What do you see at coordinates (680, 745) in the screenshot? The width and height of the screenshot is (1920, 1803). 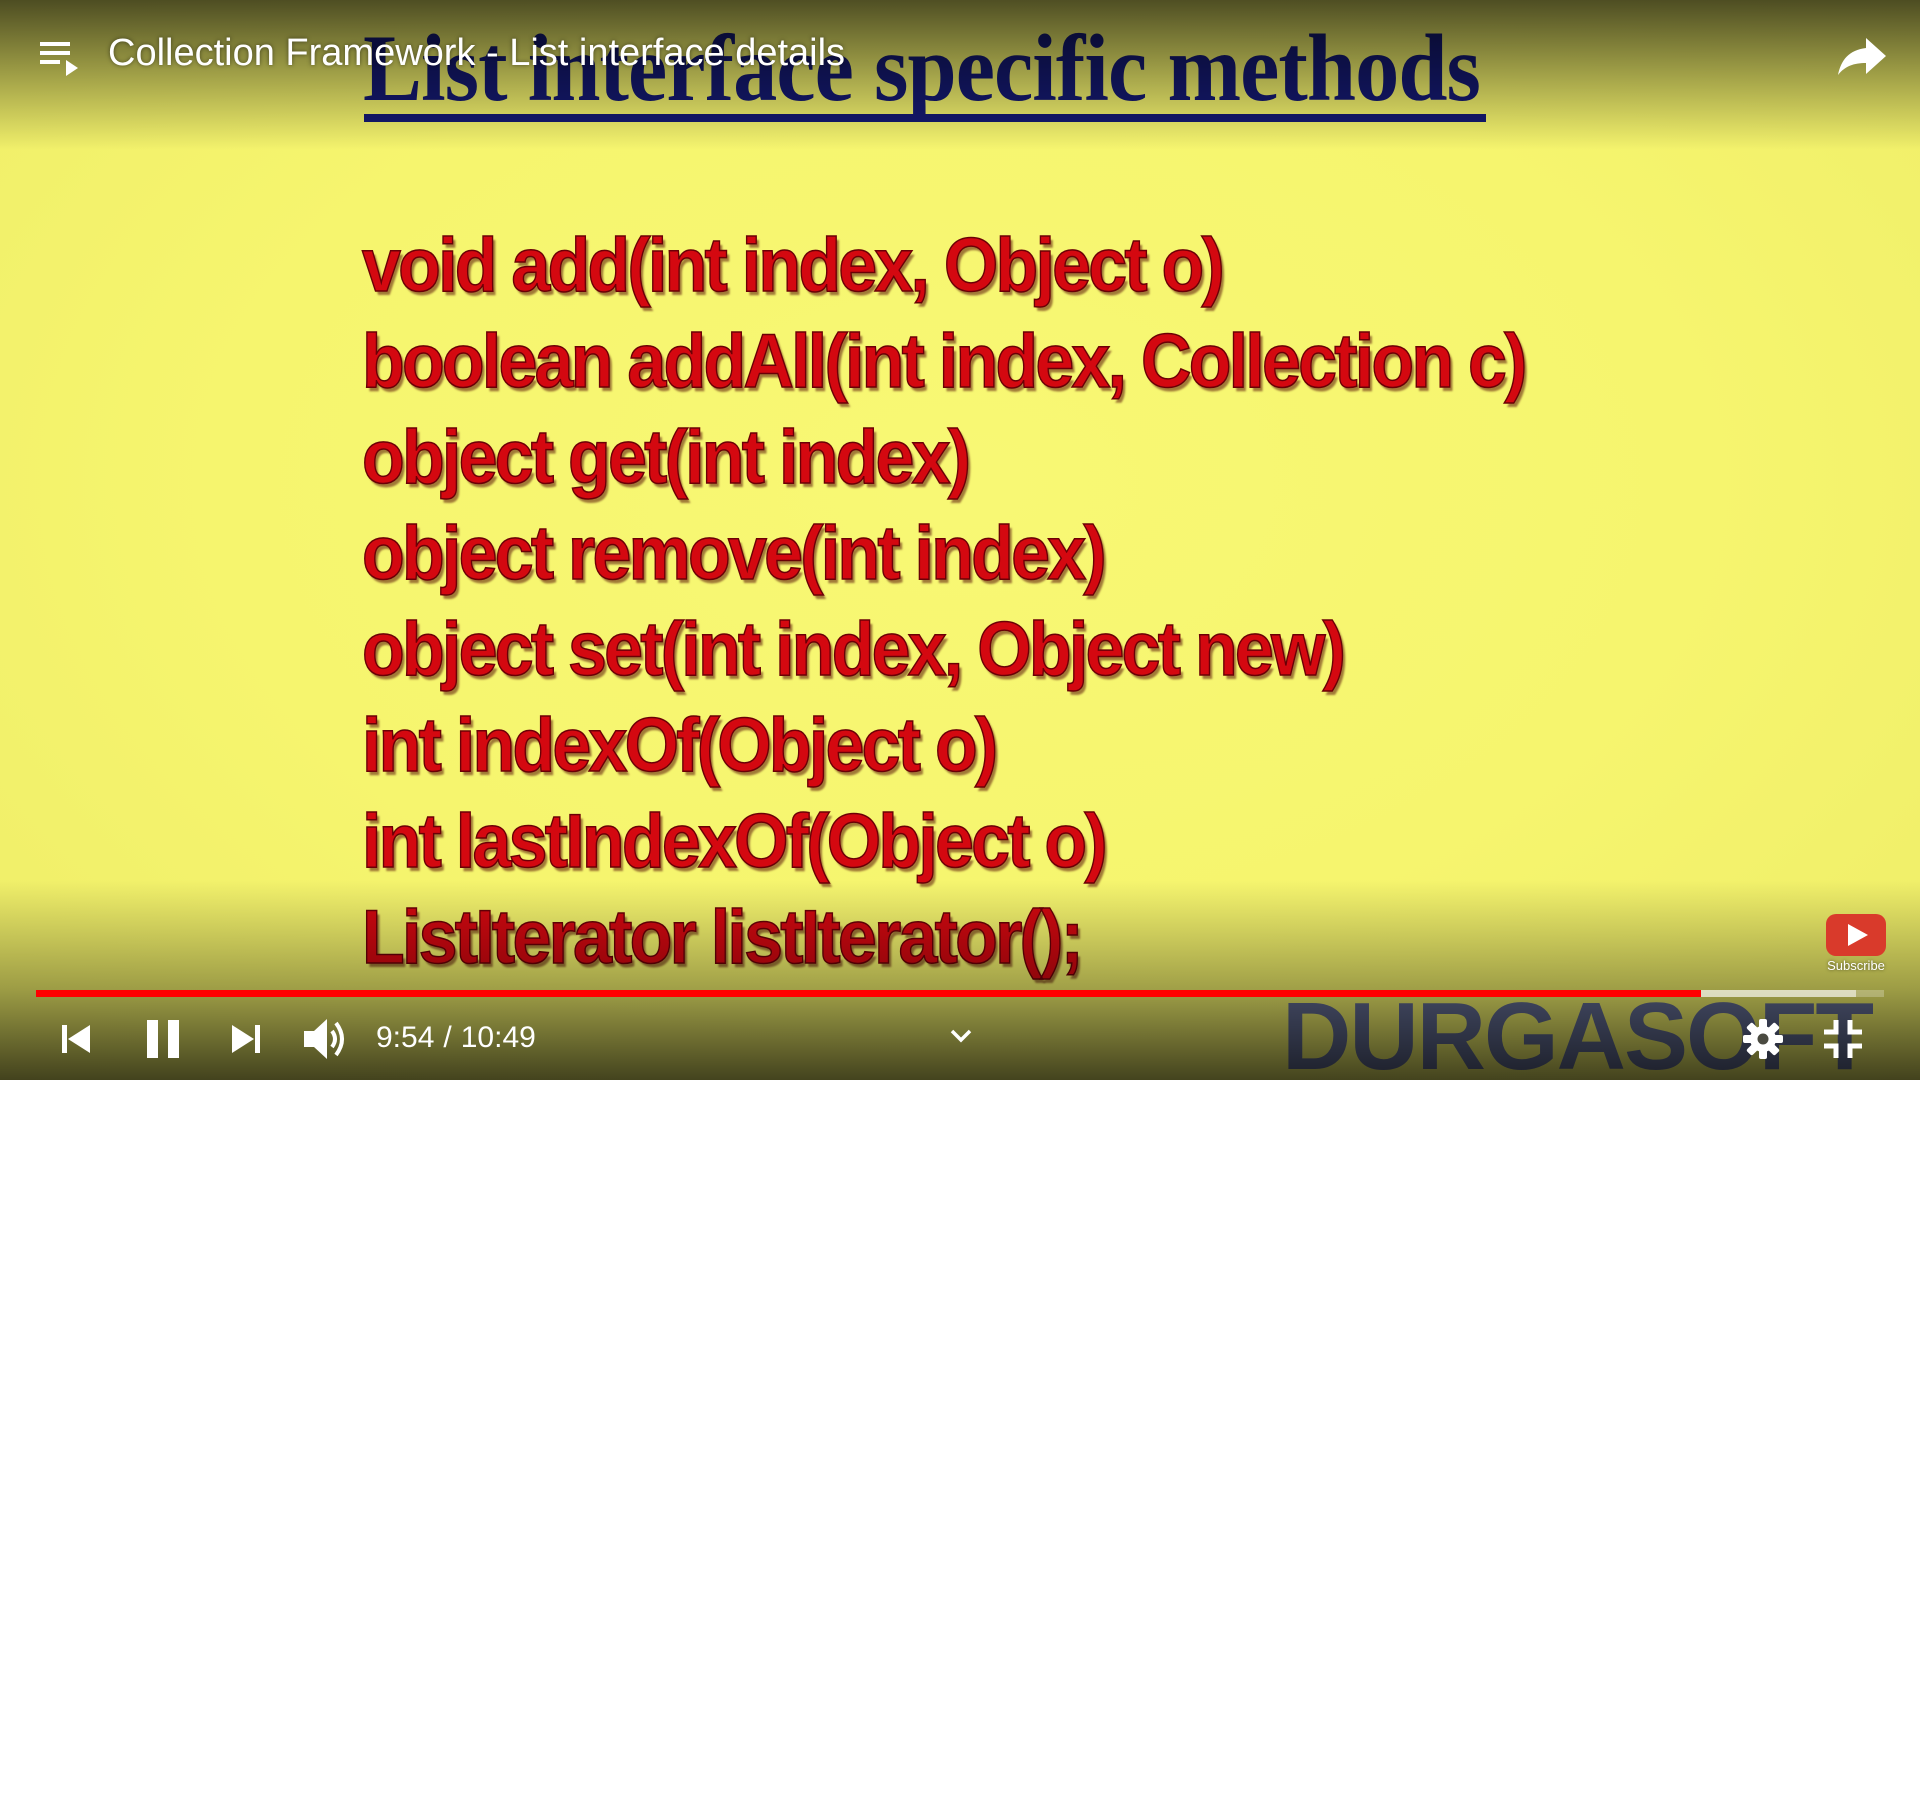 I see `method-item: int indexOf(Object o)` at bounding box center [680, 745].